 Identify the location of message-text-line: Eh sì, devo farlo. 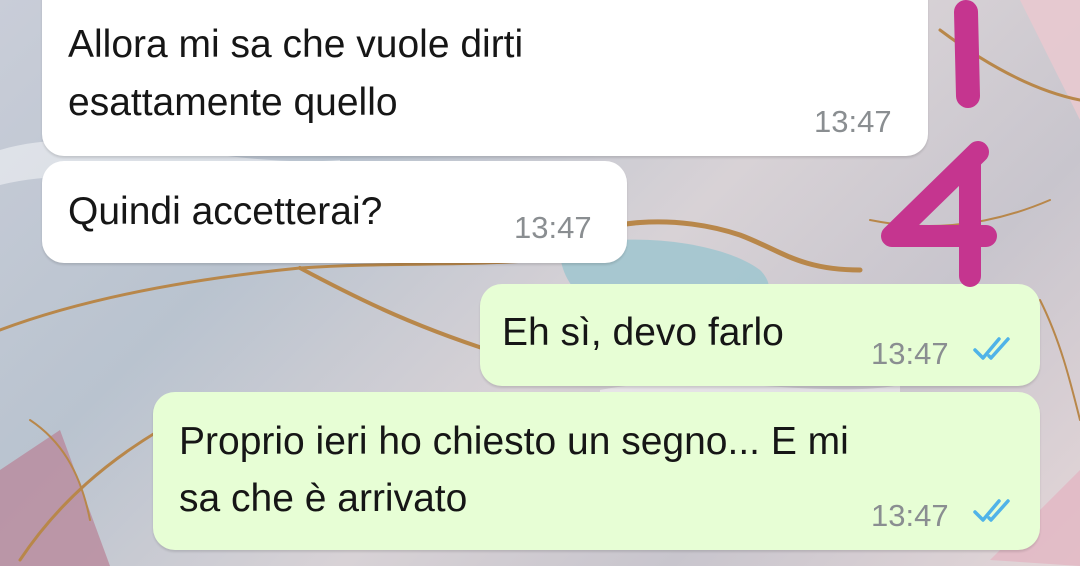
(643, 332).